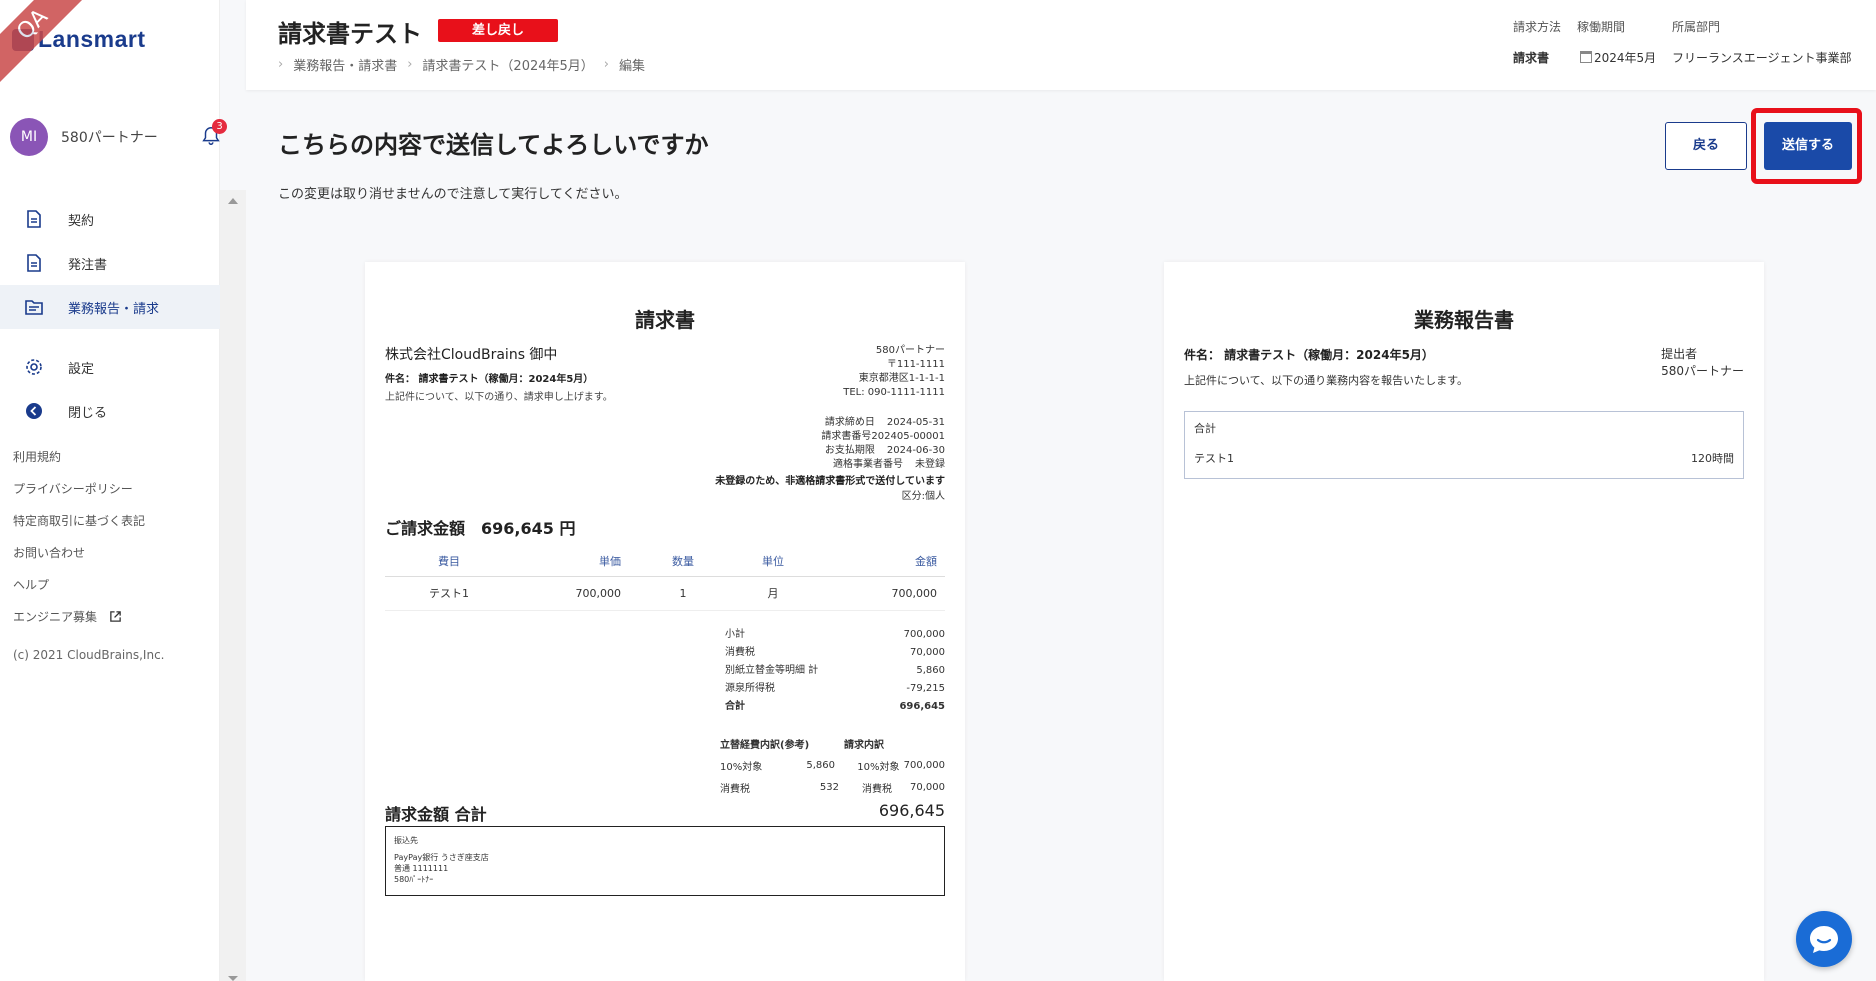 Image resolution: width=1876 pixels, height=981 pixels. What do you see at coordinates (924, 634) in the screenshot?
I see `sum-value: 700,000` at bounding box center [924, 634].